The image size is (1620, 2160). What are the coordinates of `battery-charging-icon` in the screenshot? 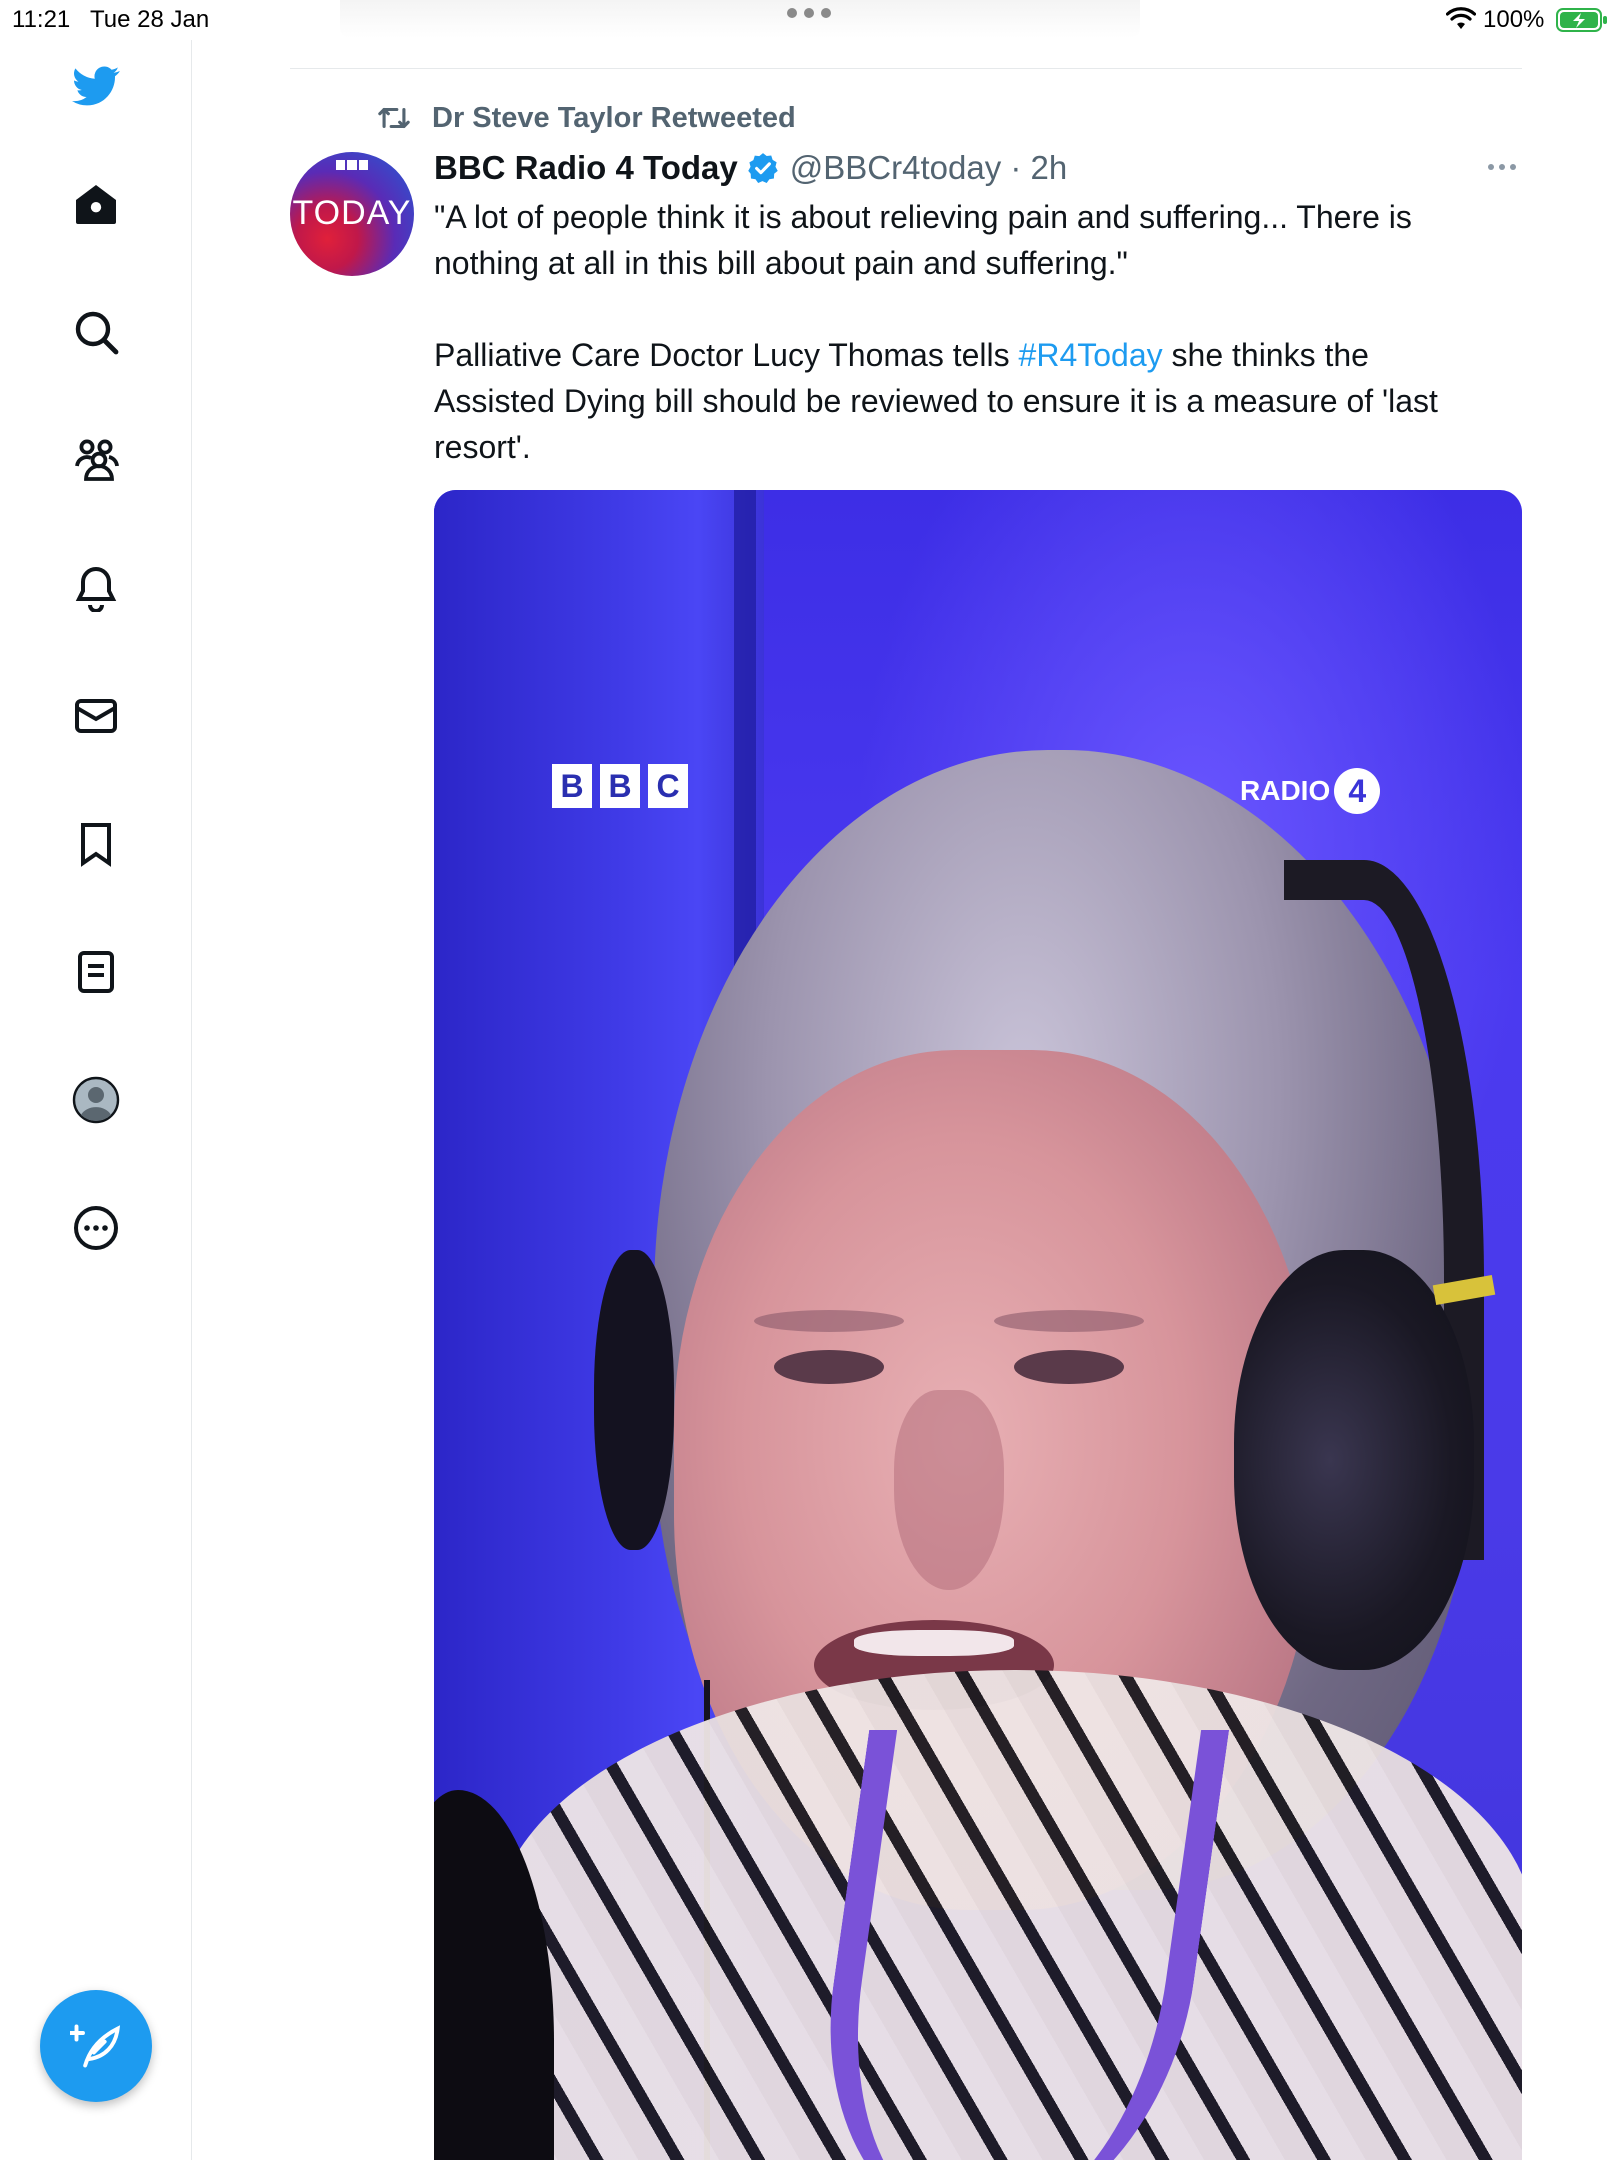 It's located at (1581, 20).